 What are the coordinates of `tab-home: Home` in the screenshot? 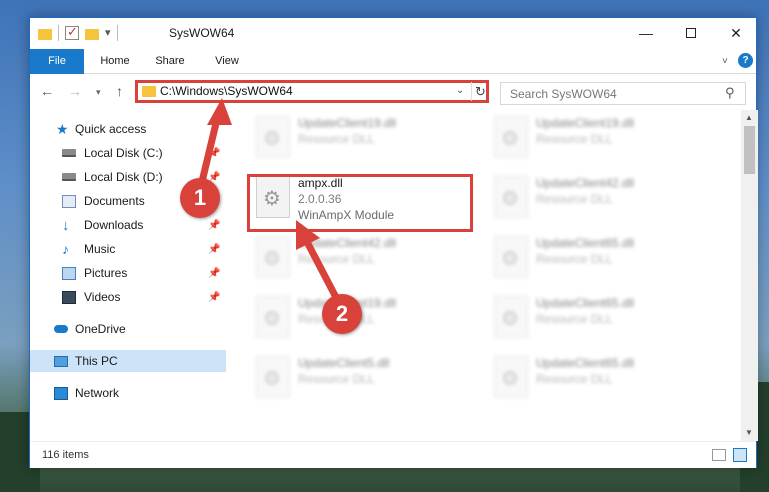 It's located at (115, 61).